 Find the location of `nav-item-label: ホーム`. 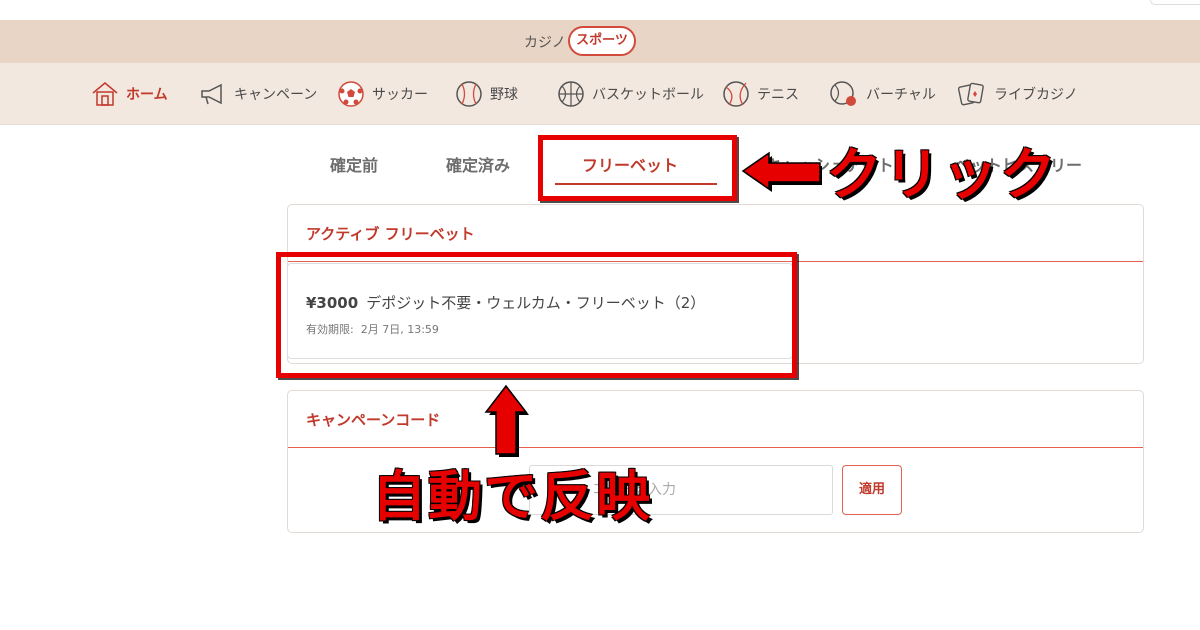

nav-item-label: ホーム is located at coordinates (147, 95).